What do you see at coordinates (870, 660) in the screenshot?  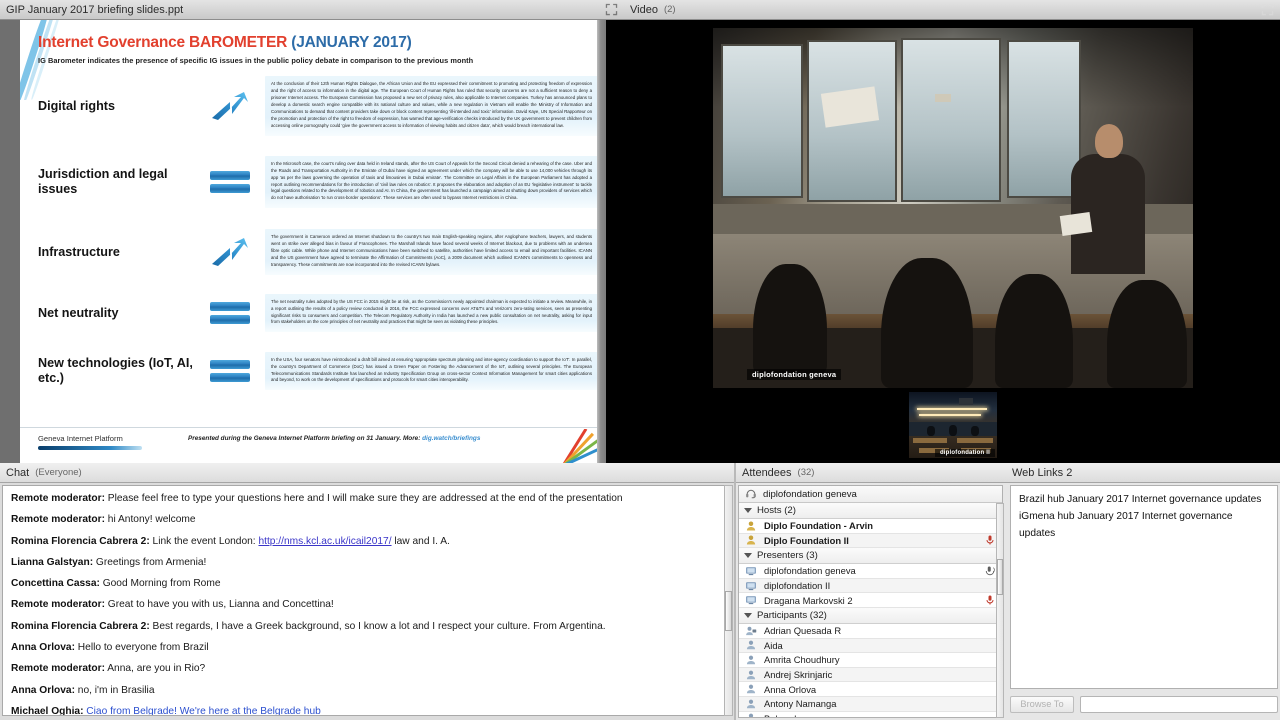 I see `attendee-row: Amrita Choudhury` at bounding box center [870, 660].